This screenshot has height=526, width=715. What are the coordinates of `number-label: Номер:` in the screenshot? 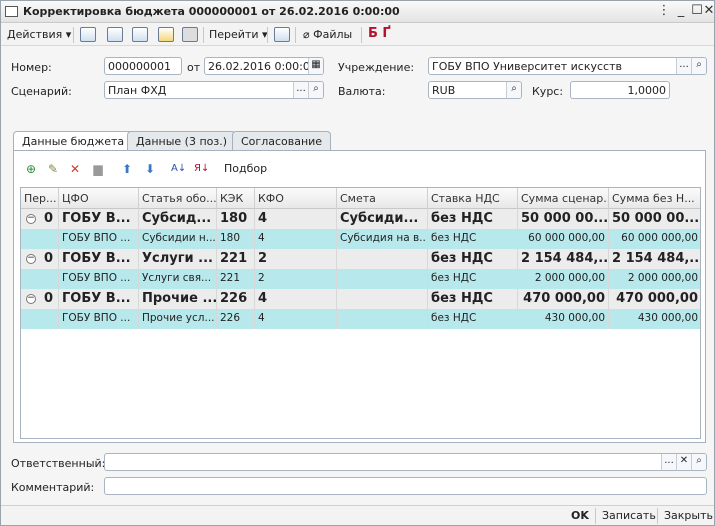 It's located at (31, 67).